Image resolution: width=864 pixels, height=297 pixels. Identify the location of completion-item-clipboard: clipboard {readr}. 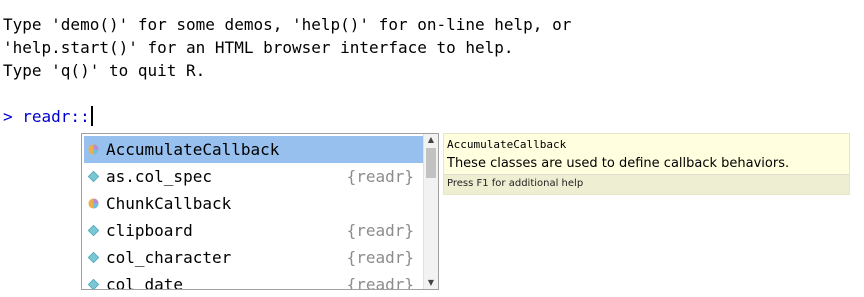
(254, 230).